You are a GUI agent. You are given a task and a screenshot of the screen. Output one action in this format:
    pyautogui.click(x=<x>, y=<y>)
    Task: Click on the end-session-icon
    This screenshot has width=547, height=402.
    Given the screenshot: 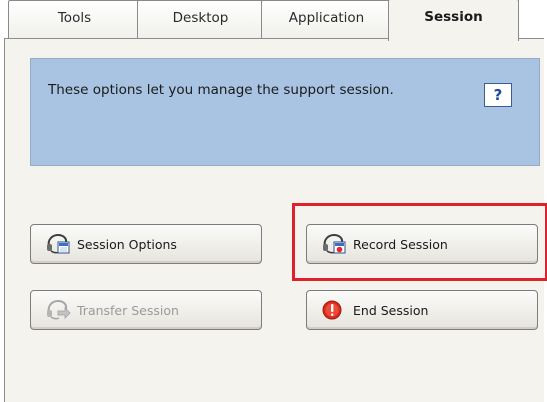 What is the action you would take?
    pyautogui.click(x=332, y=310)
    